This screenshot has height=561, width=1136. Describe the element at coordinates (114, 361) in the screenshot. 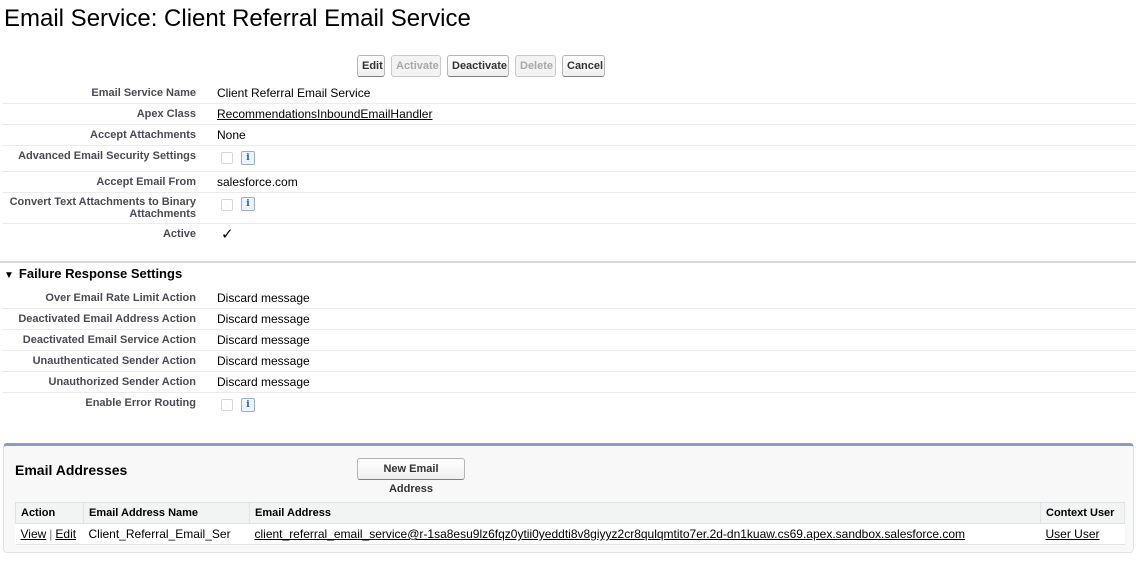

I see `field-label: Unauthenticated Sender Action` at that location.